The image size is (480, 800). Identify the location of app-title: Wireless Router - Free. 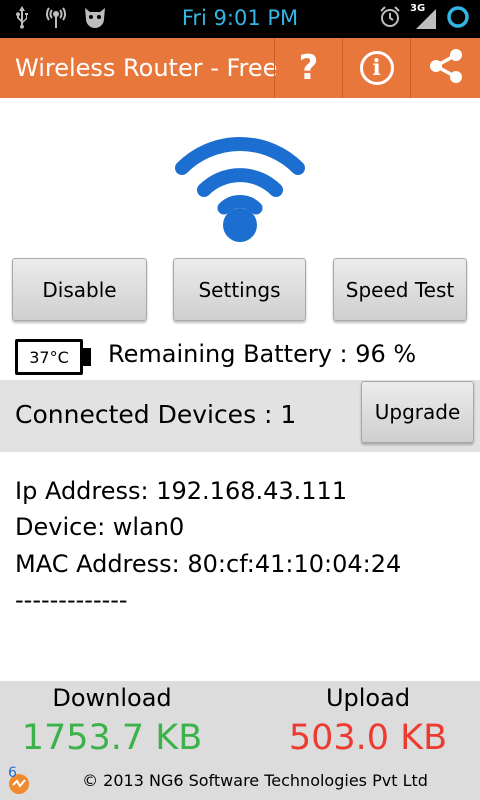
(146, 68).